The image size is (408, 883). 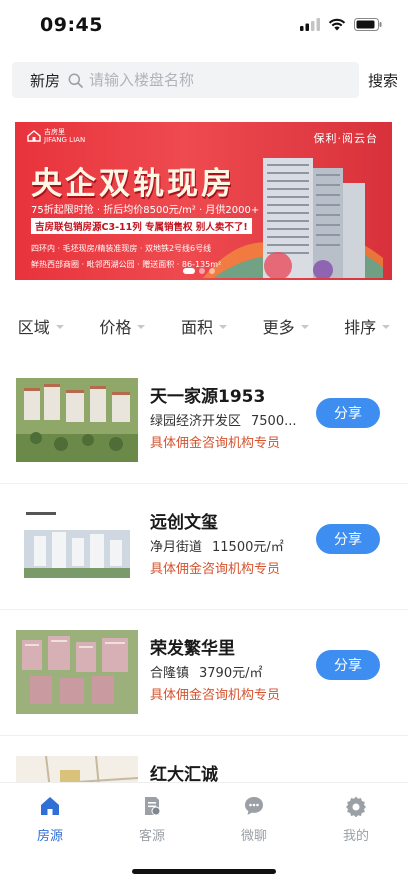 What do you see at coordinates (153, 806) in the screenshot?
I see `document-icon` at bounding box center [153, 806].